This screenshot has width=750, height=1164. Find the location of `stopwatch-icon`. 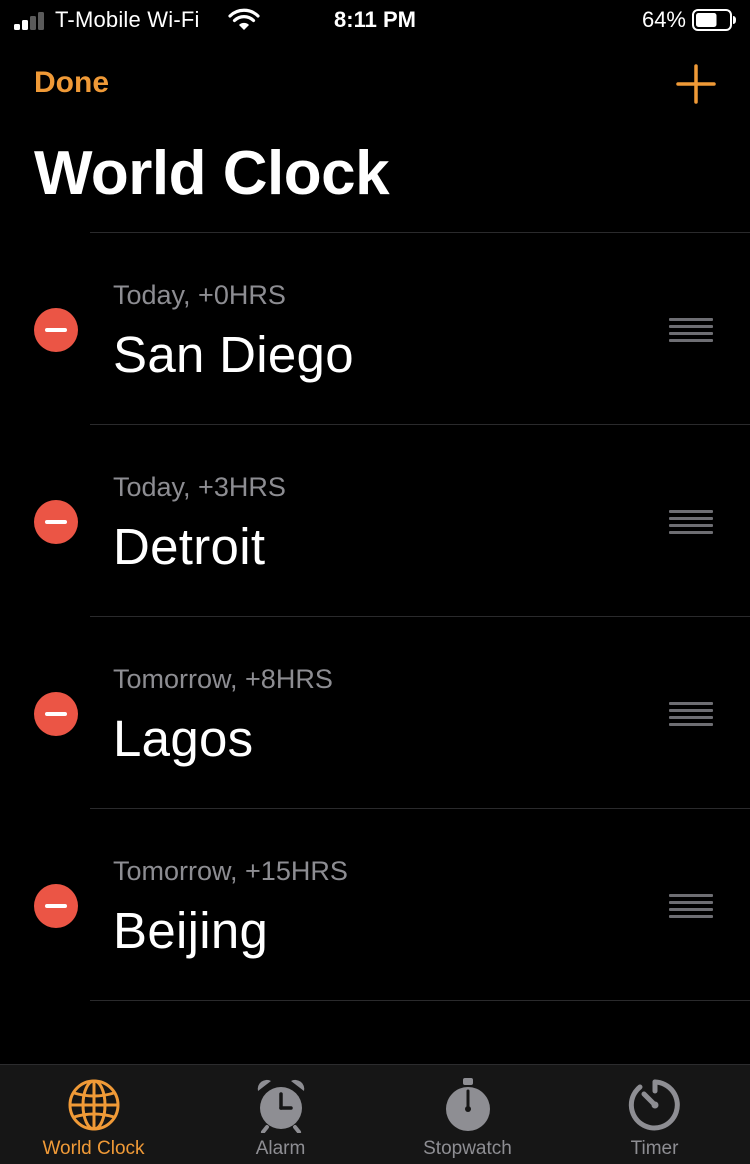

stopwatch-icon is located at coordinates (467, 1104).